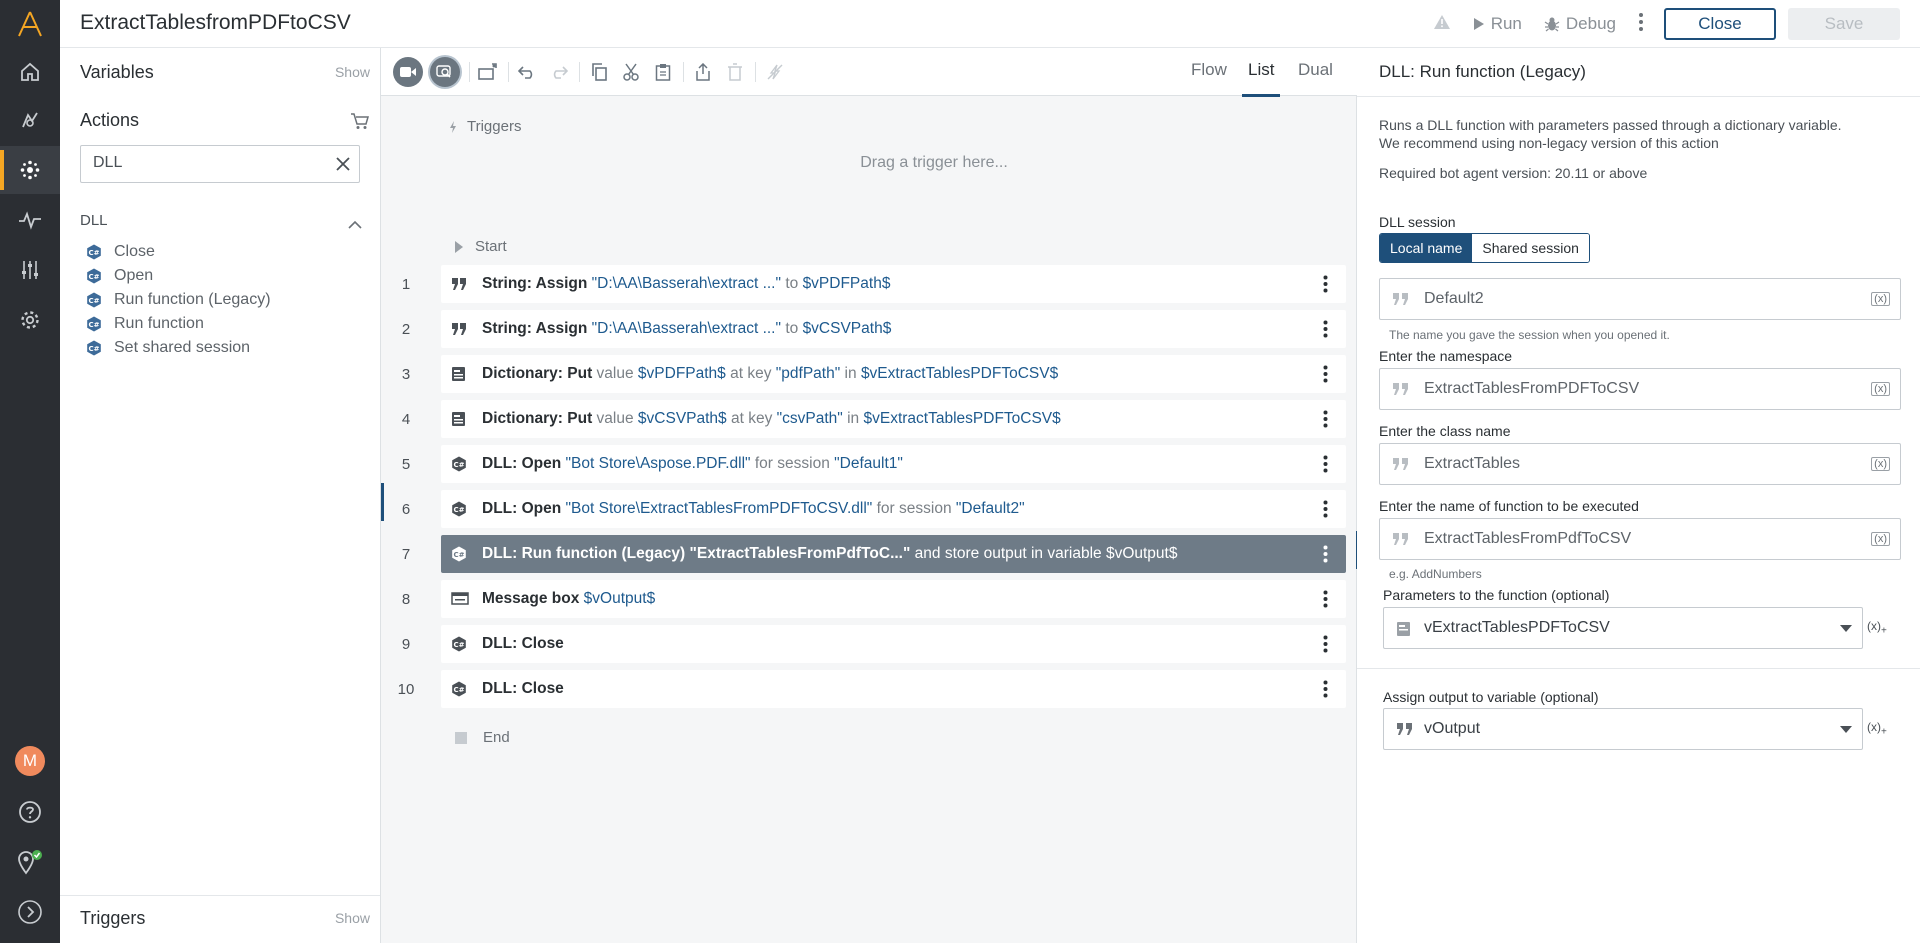 This screenshot has width=1920, height=943. What do you see at coordinates (874, 599) in the screenshot?
I see `action-row: 8 Message box $vOutput$` at bounding box center [874, 599].